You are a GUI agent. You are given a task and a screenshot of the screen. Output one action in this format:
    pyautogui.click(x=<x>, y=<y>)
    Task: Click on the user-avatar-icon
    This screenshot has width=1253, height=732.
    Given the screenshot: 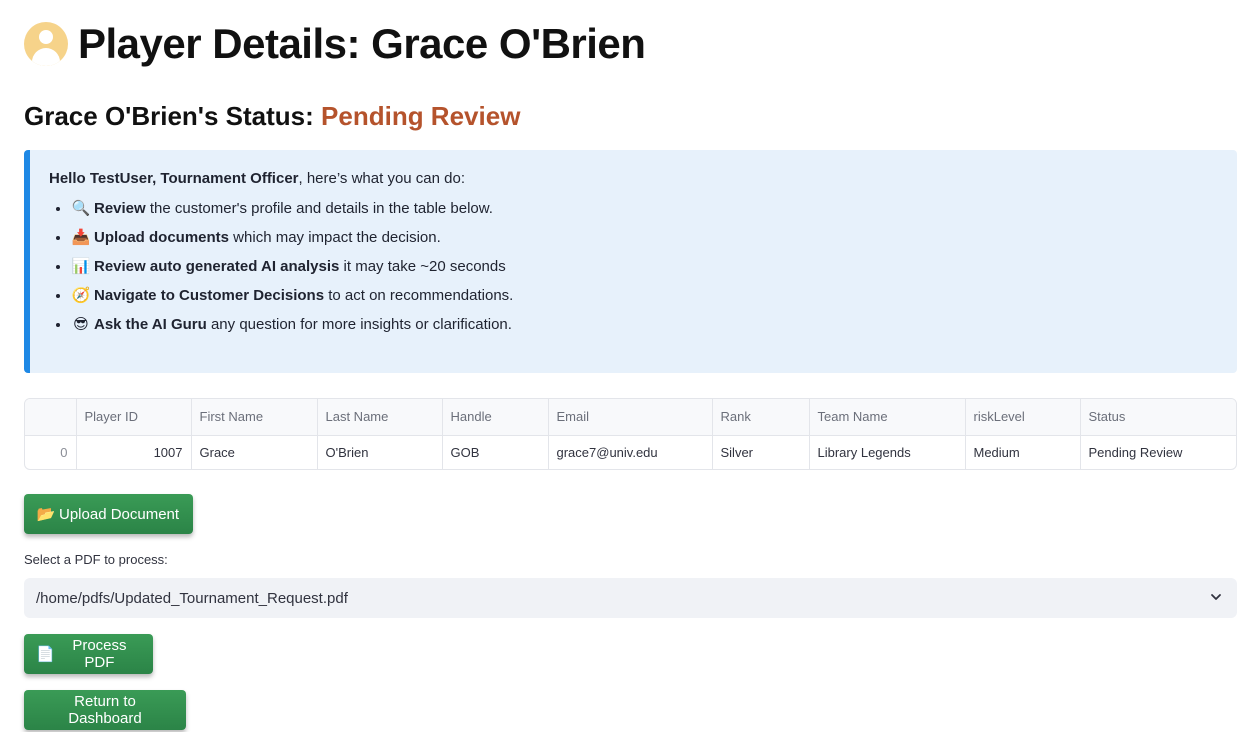 What is the action you would take?
    pyautogui.click(x=46, y=44)
    